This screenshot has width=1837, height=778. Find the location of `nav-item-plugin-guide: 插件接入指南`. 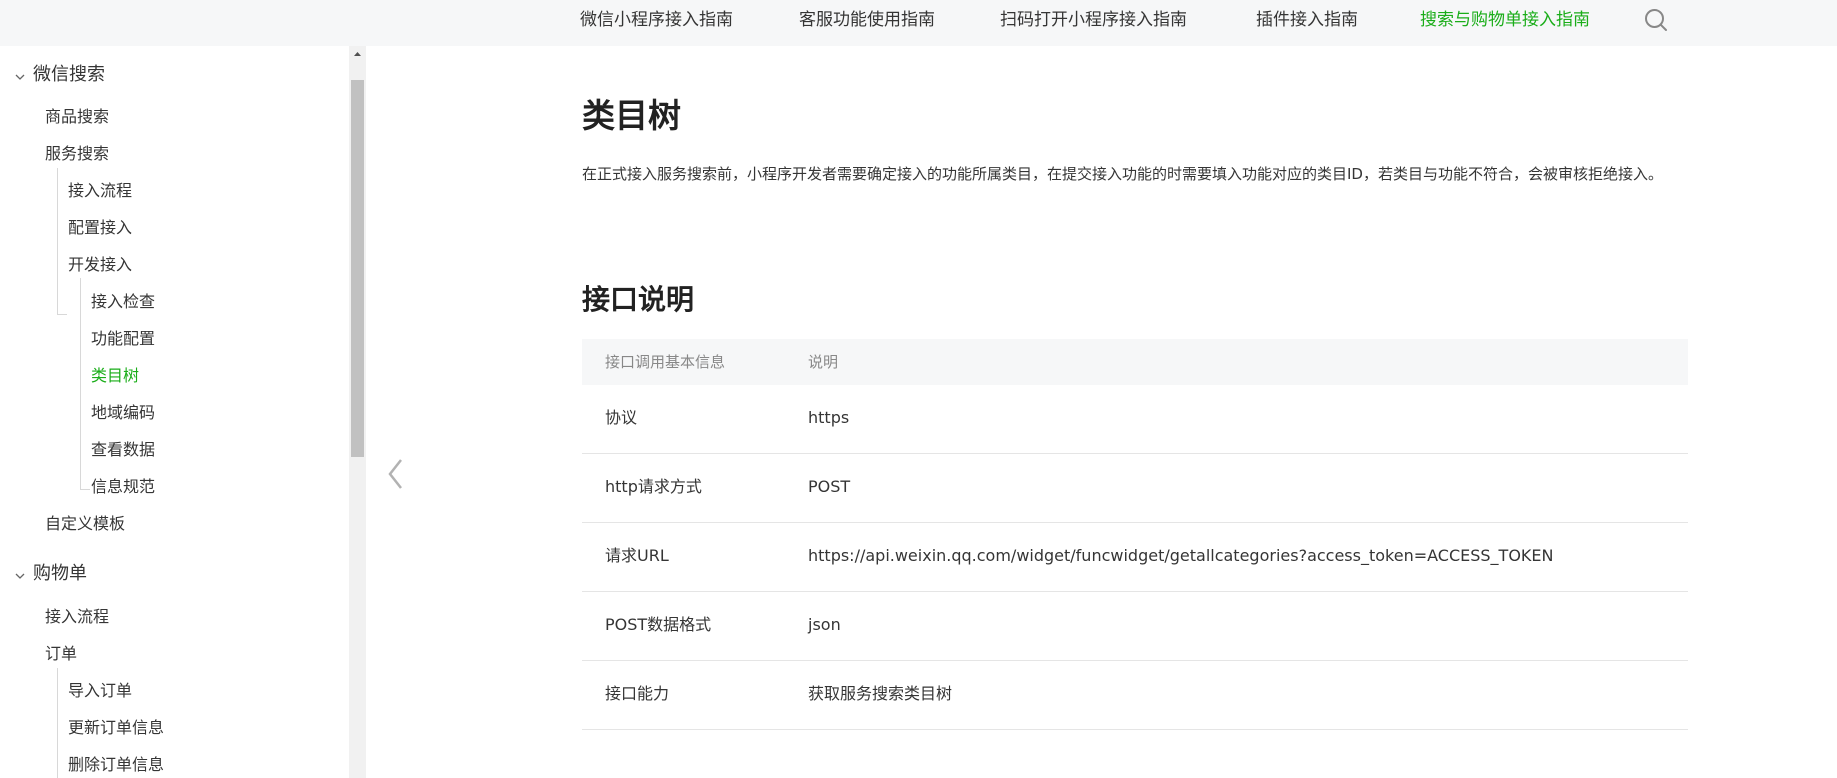

nav-item-plugin-guide: 插件接入指南 is located at coordinates (1307, 20).